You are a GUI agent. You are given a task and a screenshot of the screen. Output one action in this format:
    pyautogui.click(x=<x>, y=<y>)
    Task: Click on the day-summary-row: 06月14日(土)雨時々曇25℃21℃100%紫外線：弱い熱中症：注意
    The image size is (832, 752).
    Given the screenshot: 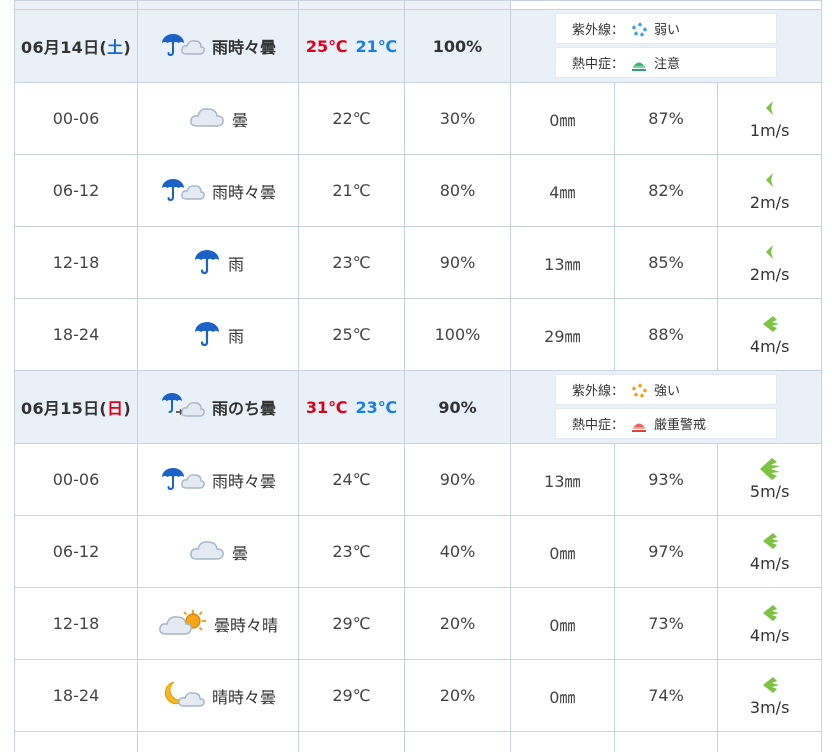 What is the action you would take?
    pyautogui.click(x=418, y=46)
    